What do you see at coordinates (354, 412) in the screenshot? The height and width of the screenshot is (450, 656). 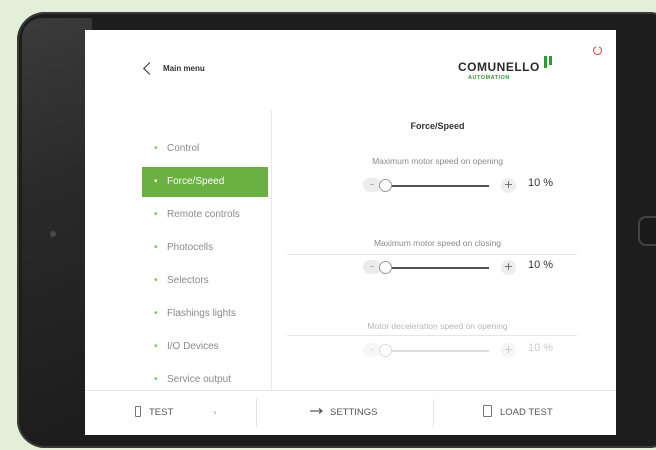 I see `settings-label: SETTINGS` at bounding box center [354, 412].